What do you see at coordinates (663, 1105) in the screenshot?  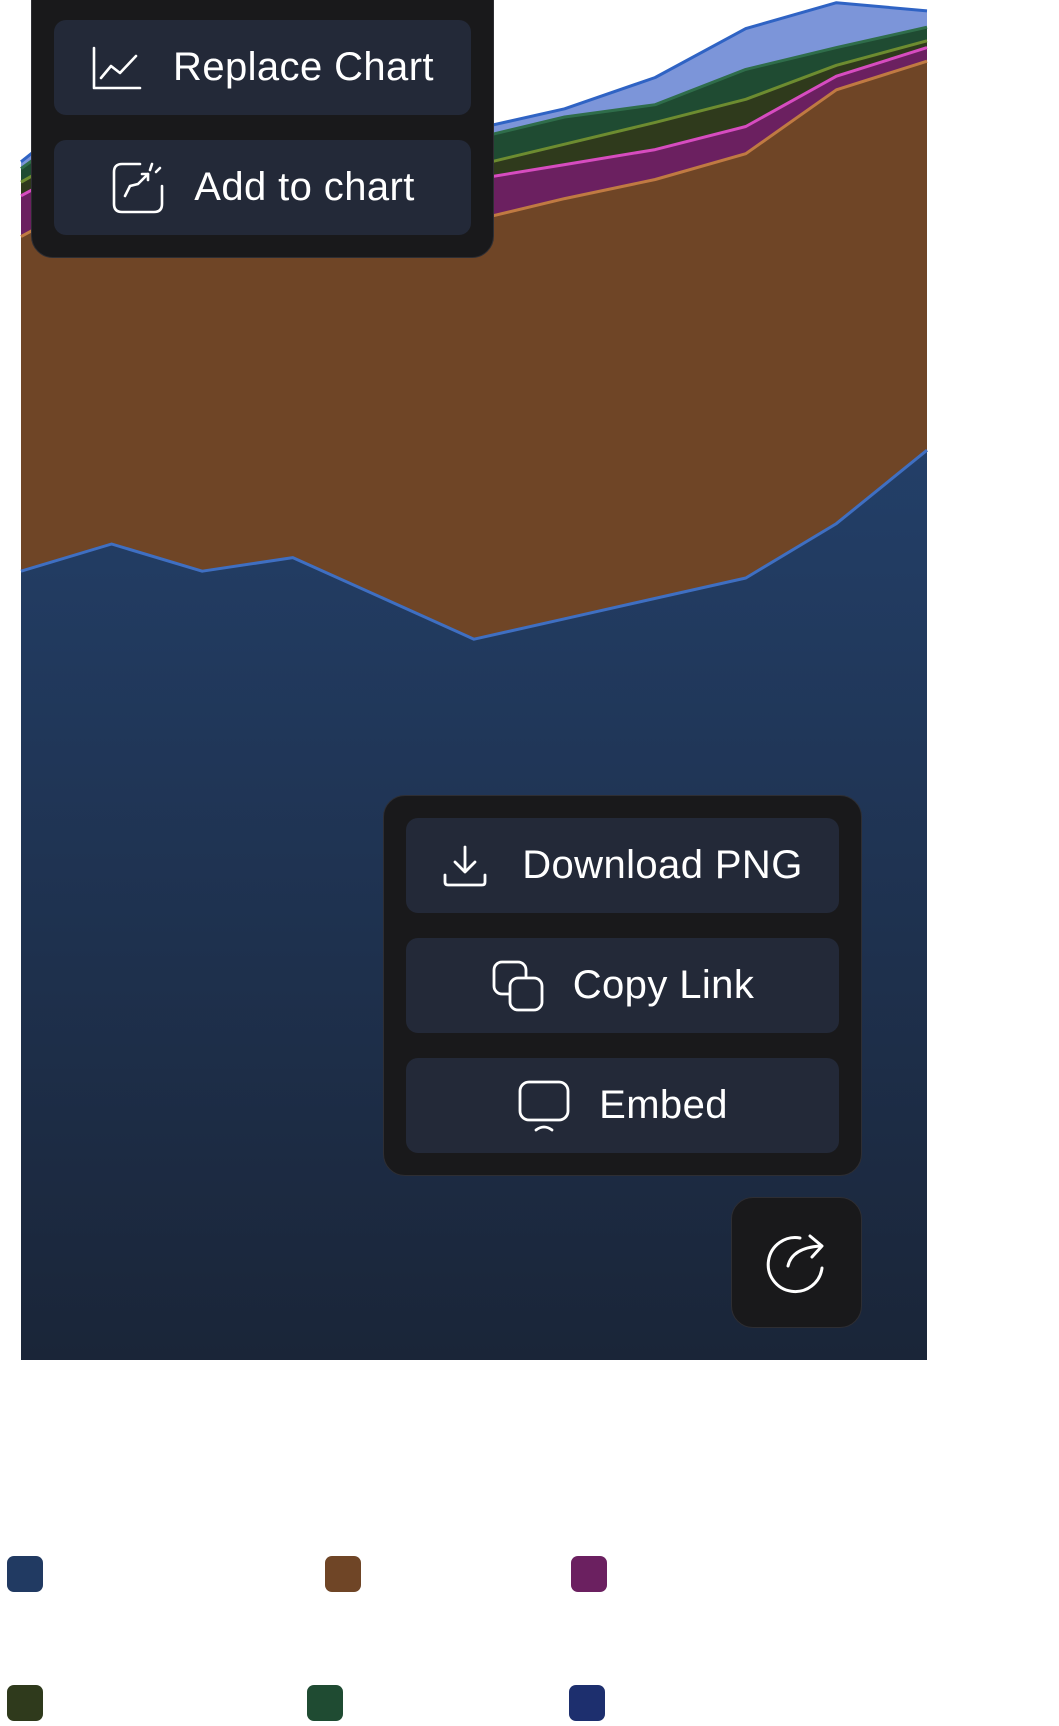 I see `embed-label: Embed` at bounding box center [663, 1105].